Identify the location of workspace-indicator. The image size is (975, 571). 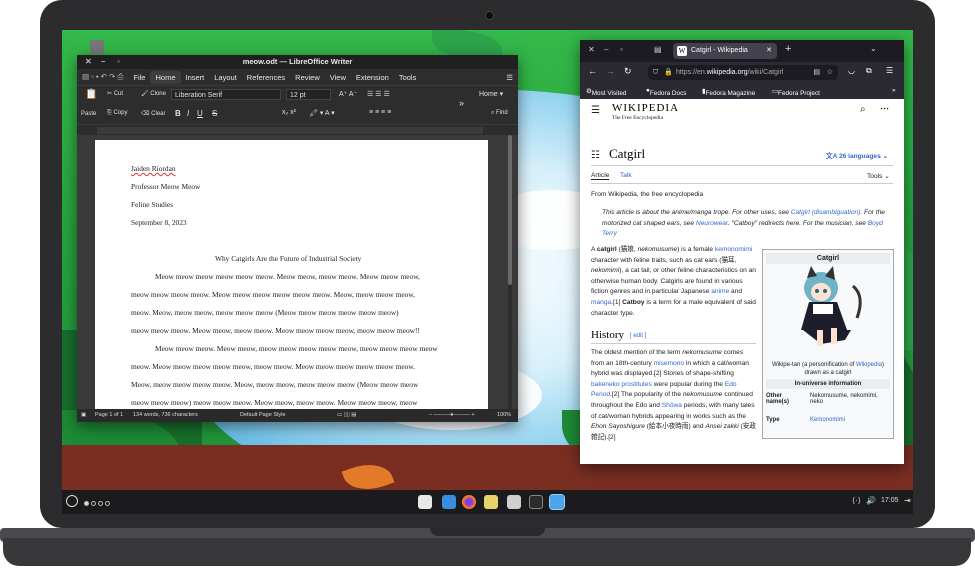
(98, 503).